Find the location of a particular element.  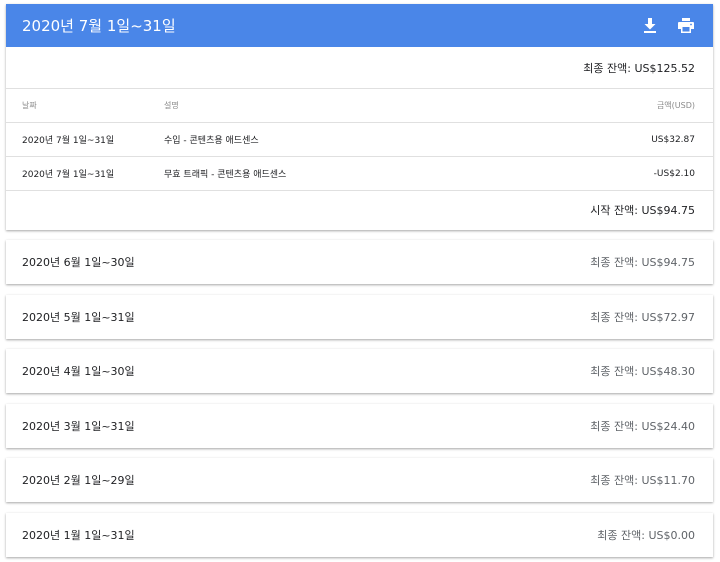

print-icon is located at coordinates (686, 26).